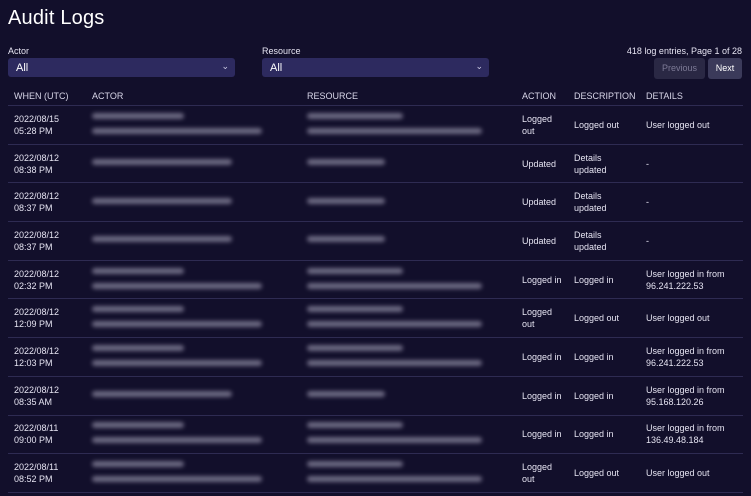  I want to click on cell-description: Details updated, so click(604, 164).